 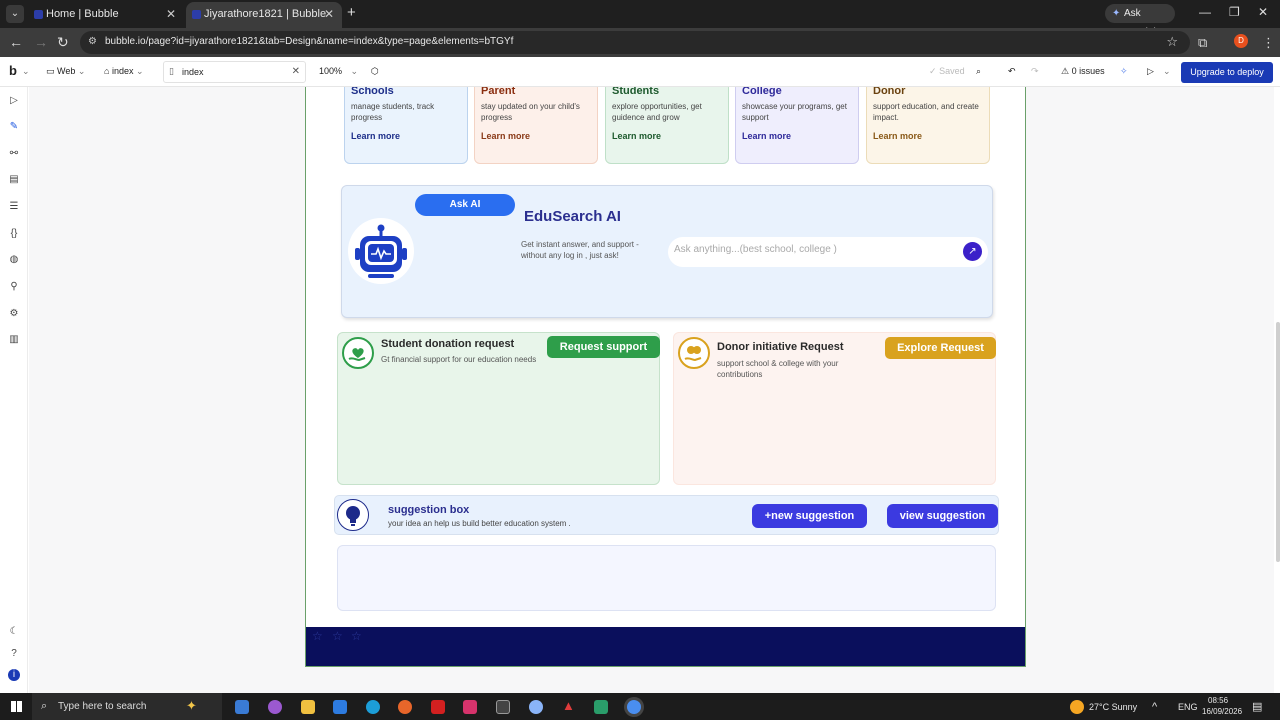 What do you see at coordinates (373, 707) in the screenshot?
I see `edge-icon` at bounding box center [373, 707].